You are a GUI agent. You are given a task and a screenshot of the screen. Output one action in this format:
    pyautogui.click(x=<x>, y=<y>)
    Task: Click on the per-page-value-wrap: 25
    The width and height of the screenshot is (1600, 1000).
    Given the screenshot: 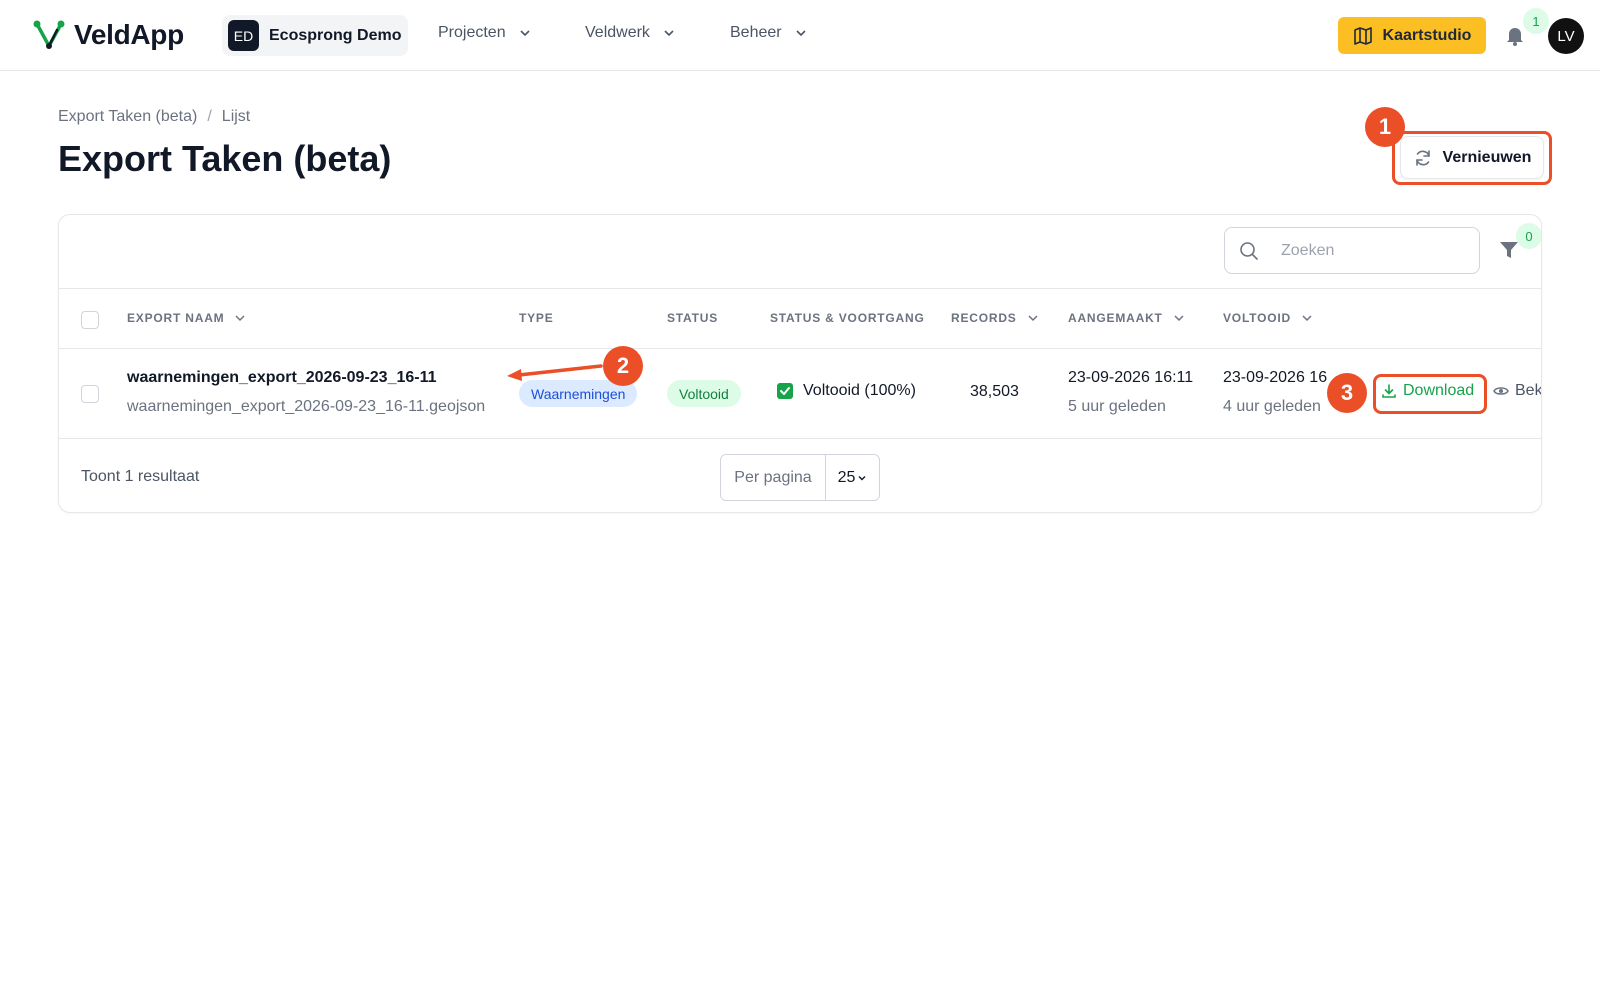 What is the action you would take?
    pyautogui.click(x=852, y=477)
    